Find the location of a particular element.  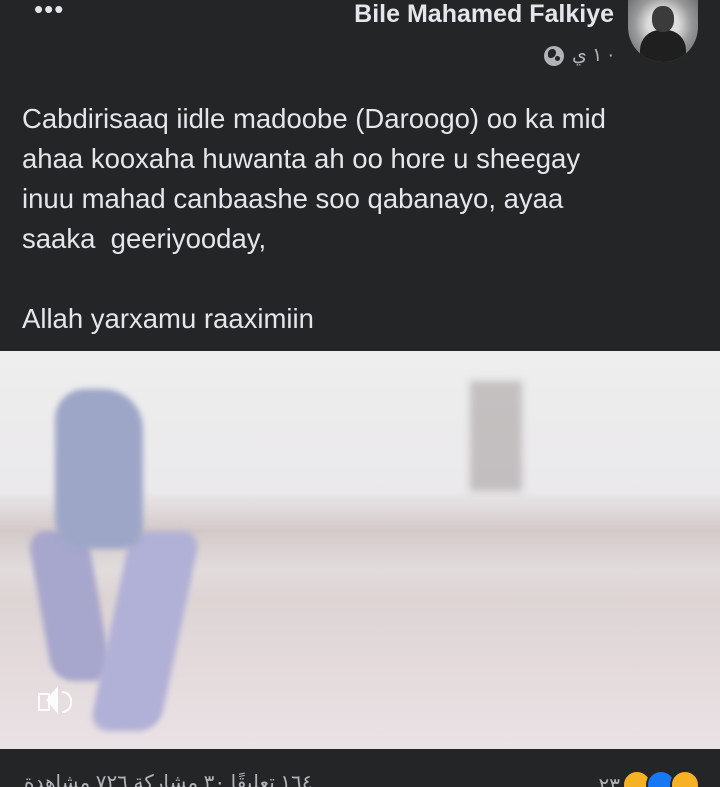

post-stats: ١٦٤ تعليقًا ٣٠ مشاركة ٧٢٦ مشاهدة is located at coordinates (168, 778).